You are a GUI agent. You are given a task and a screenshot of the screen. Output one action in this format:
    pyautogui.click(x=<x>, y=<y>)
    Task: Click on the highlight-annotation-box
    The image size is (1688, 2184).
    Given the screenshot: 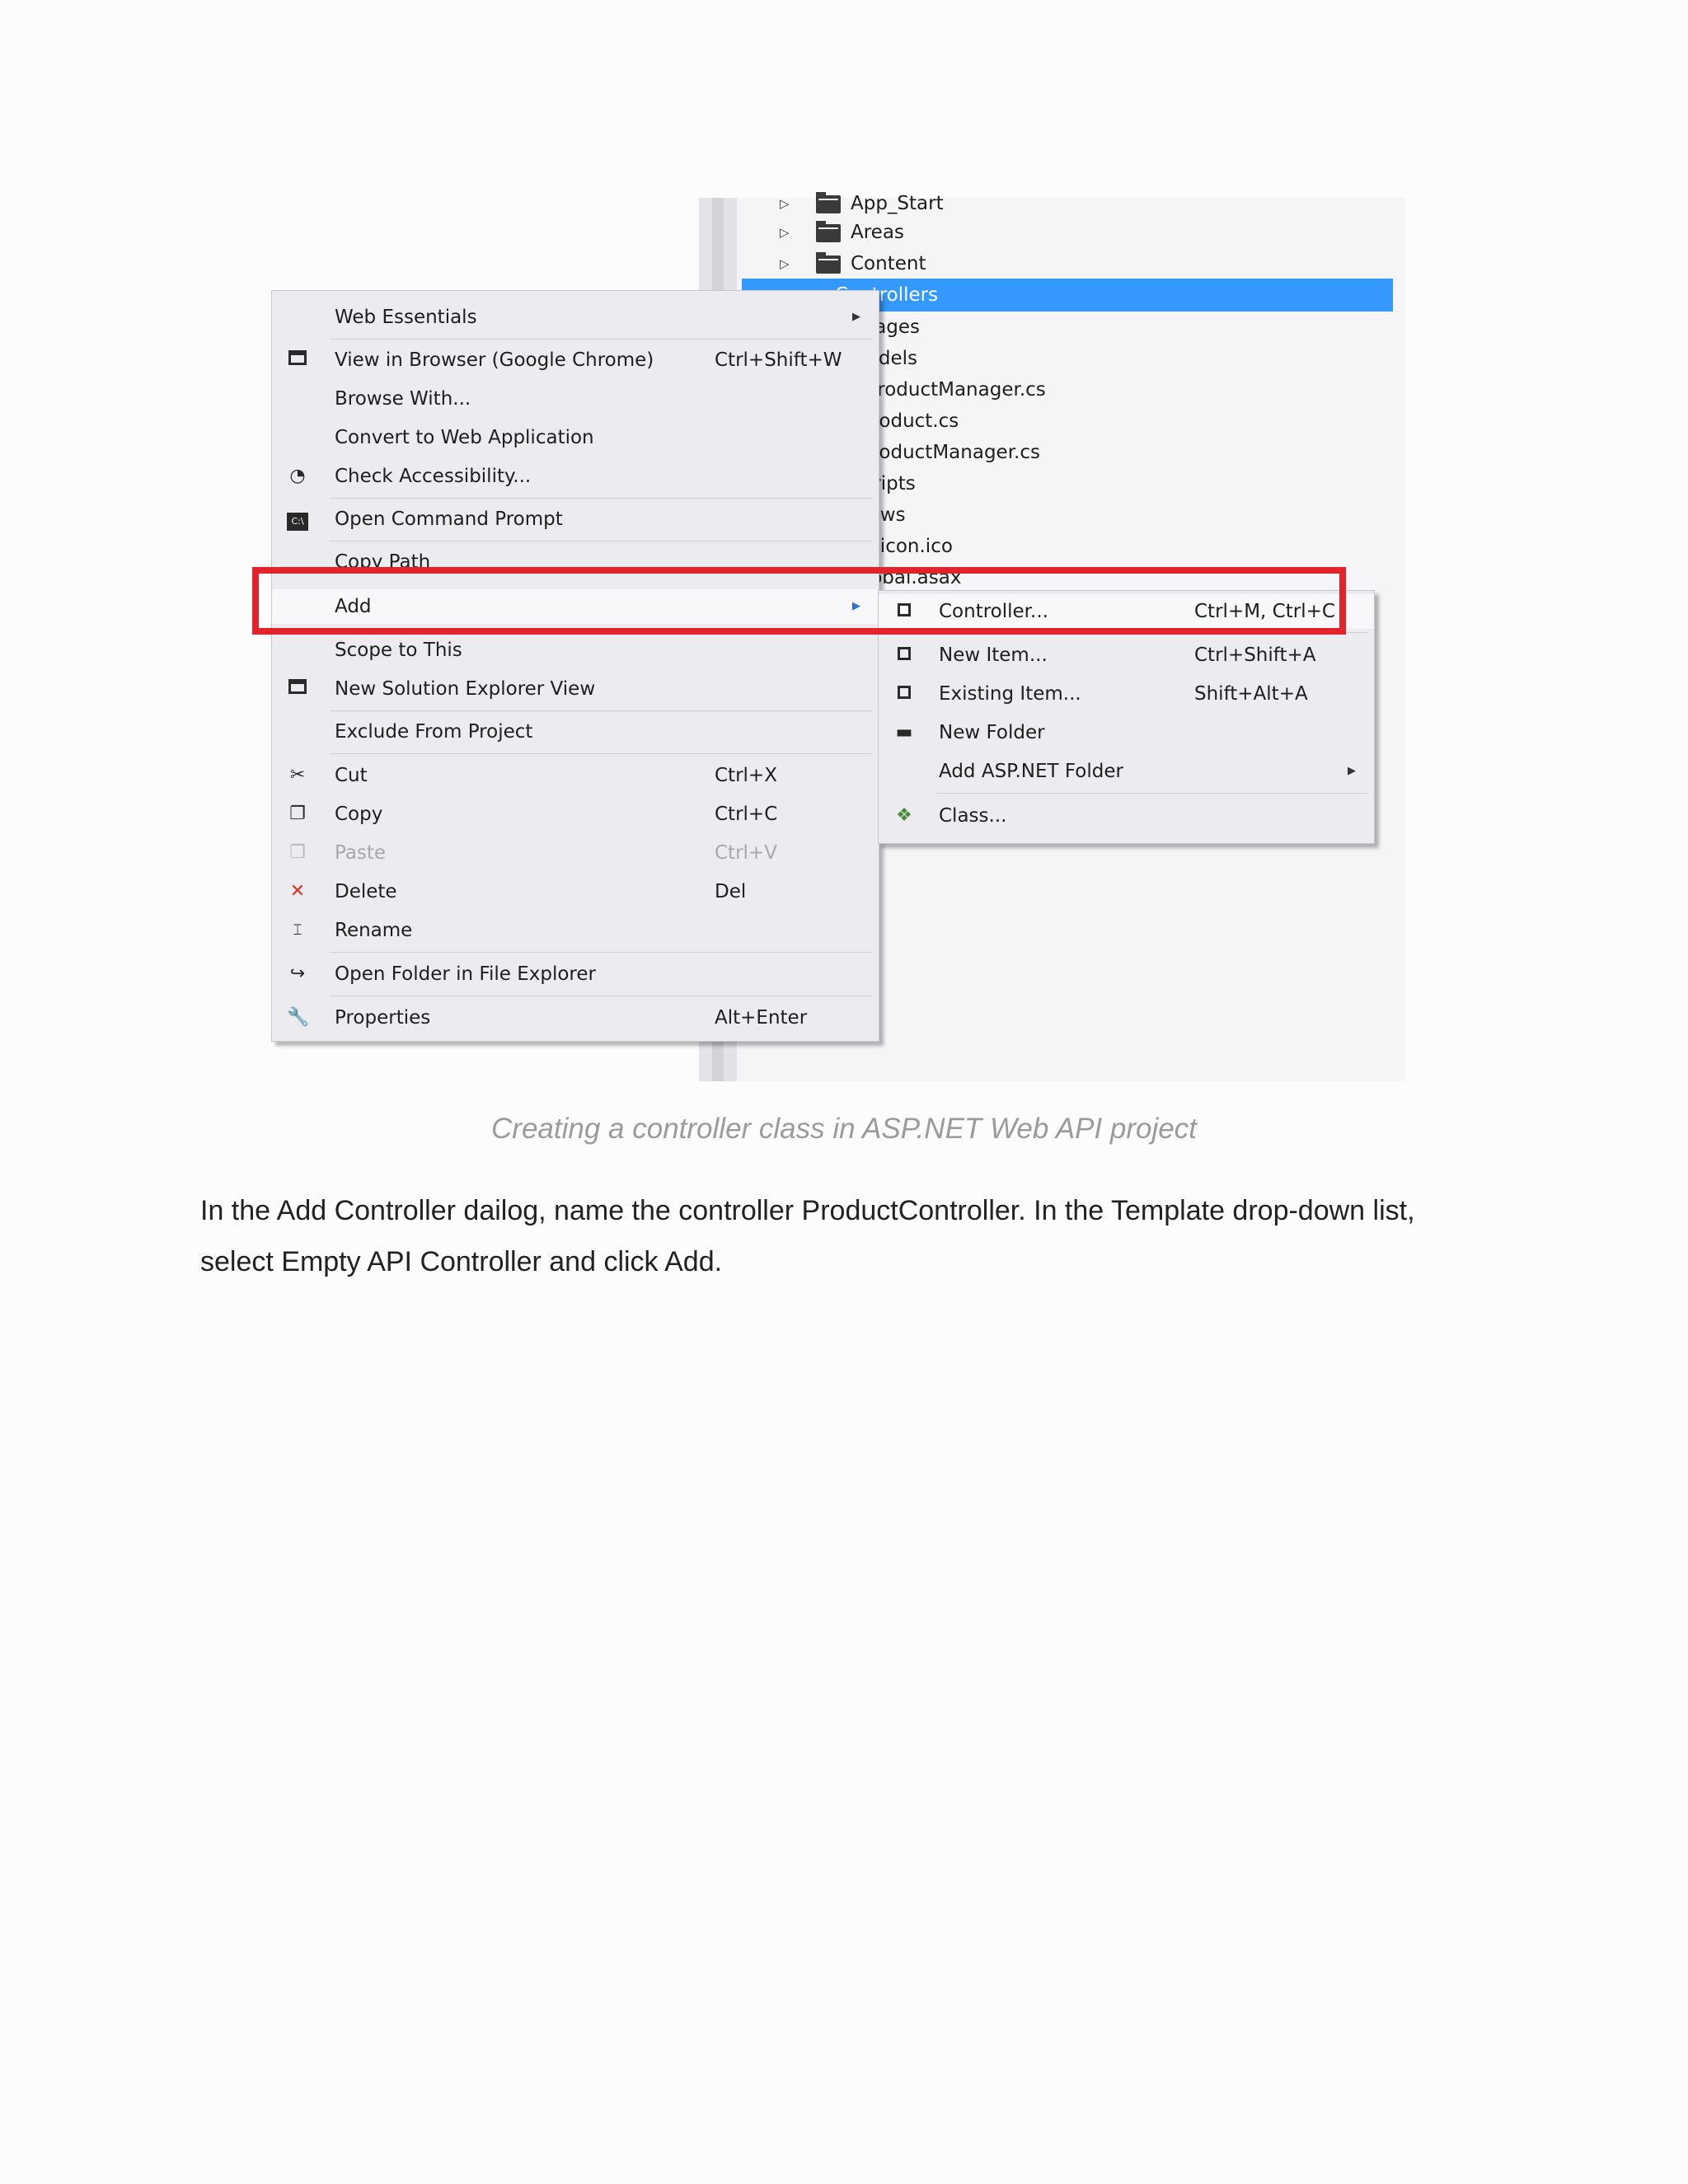 What is the action you would take?
    pyautogui.click(x=799, y=601)
    